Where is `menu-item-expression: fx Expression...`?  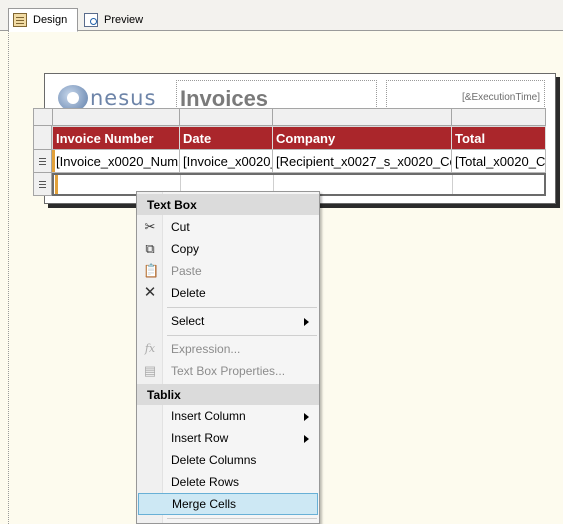
menu-item-expression: fx Expression... is located at coordinates (228, 349).